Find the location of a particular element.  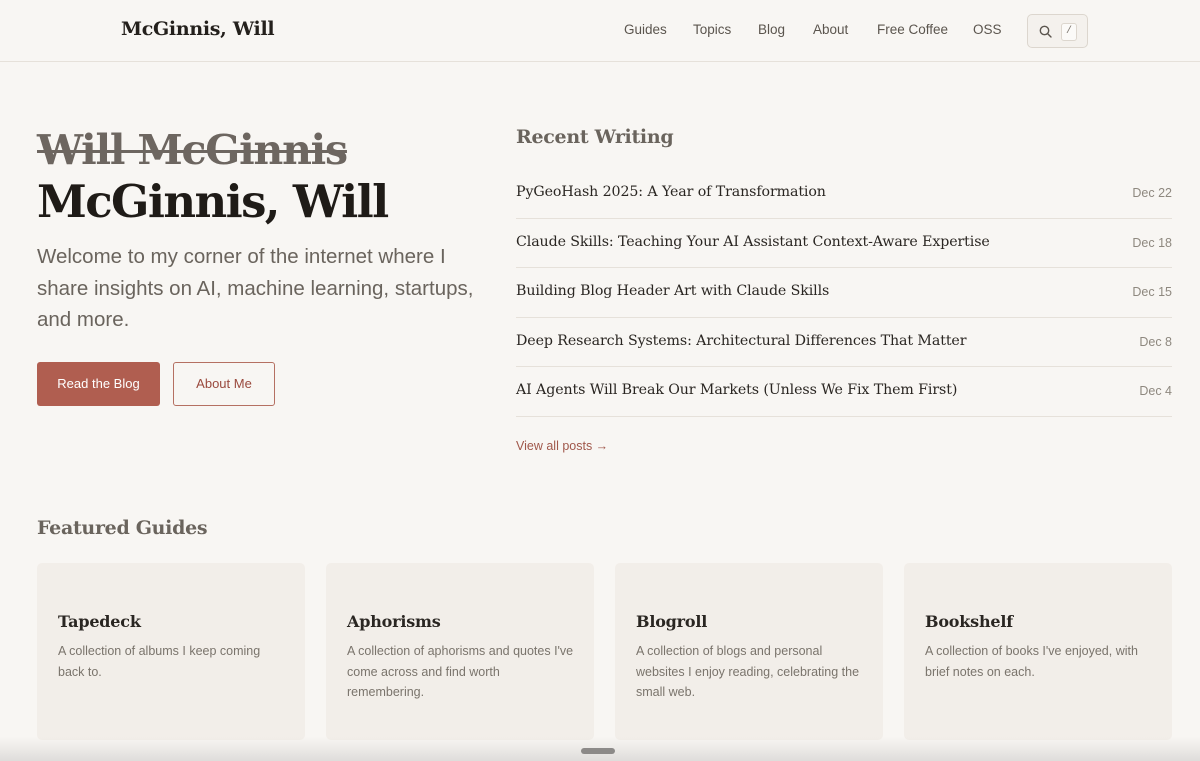

search-button: / is located at coordinates (1057, 31).